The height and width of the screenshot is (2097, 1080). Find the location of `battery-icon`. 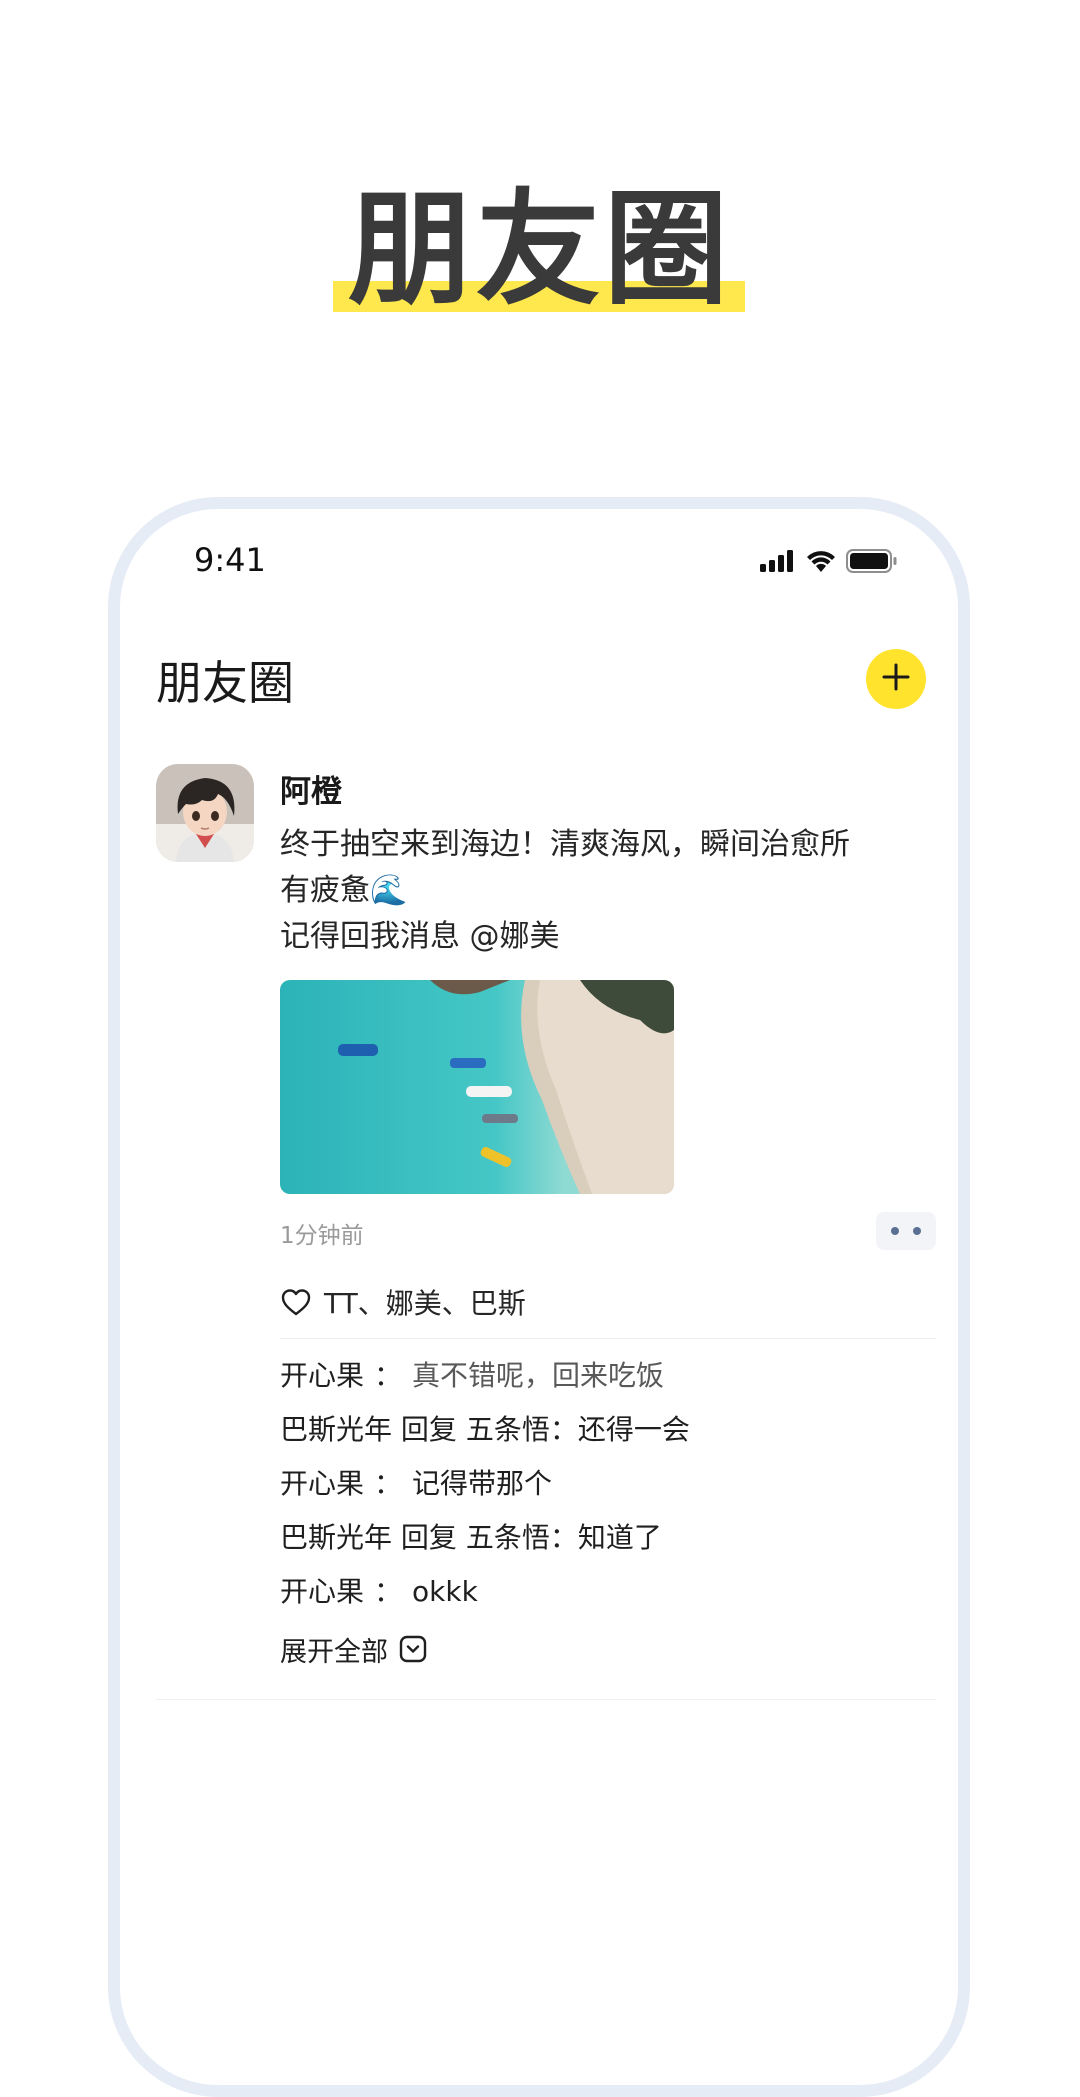

battery-icon is located at coordinates (872, 563).